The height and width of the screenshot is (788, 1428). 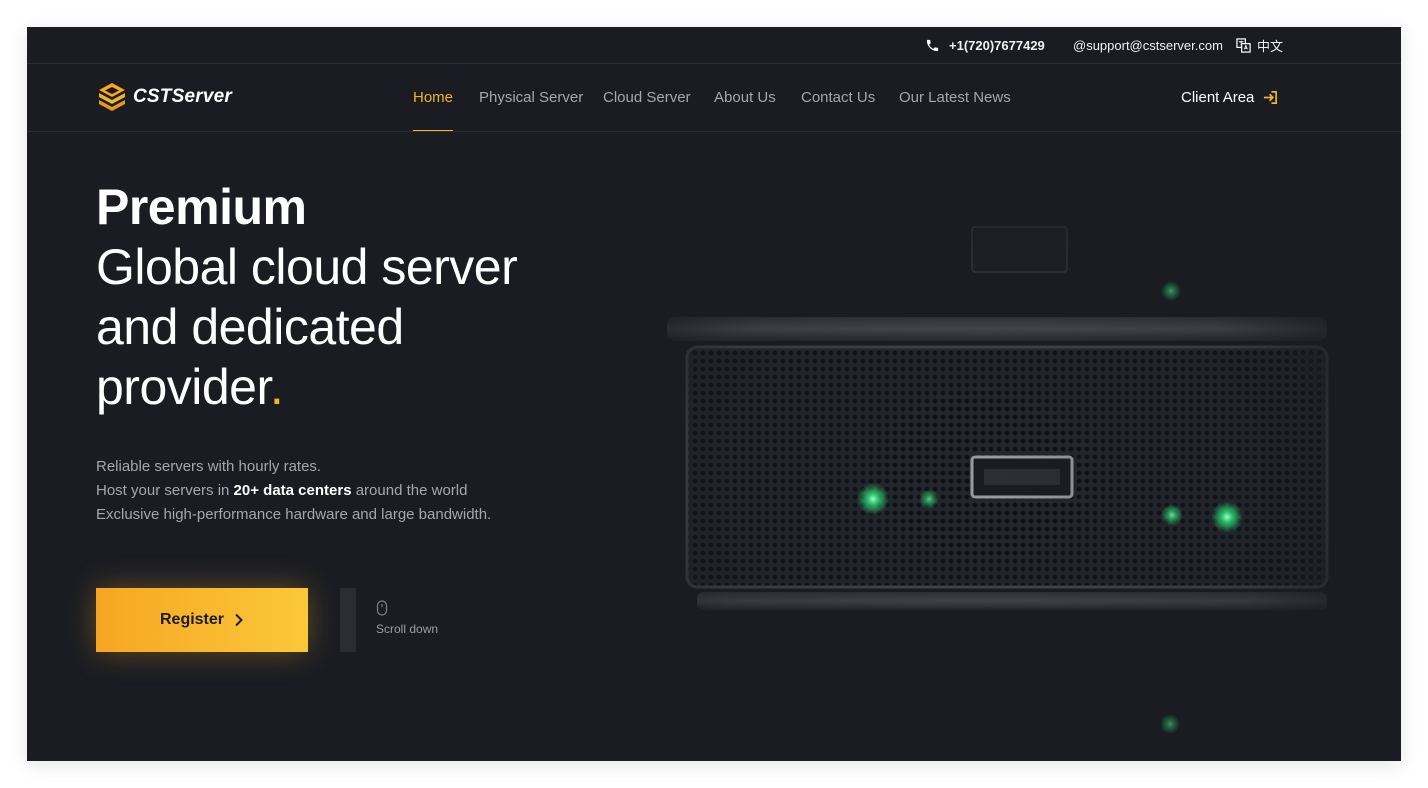 I want to click on nav-item-home: Home, so click(x=433, y=97).